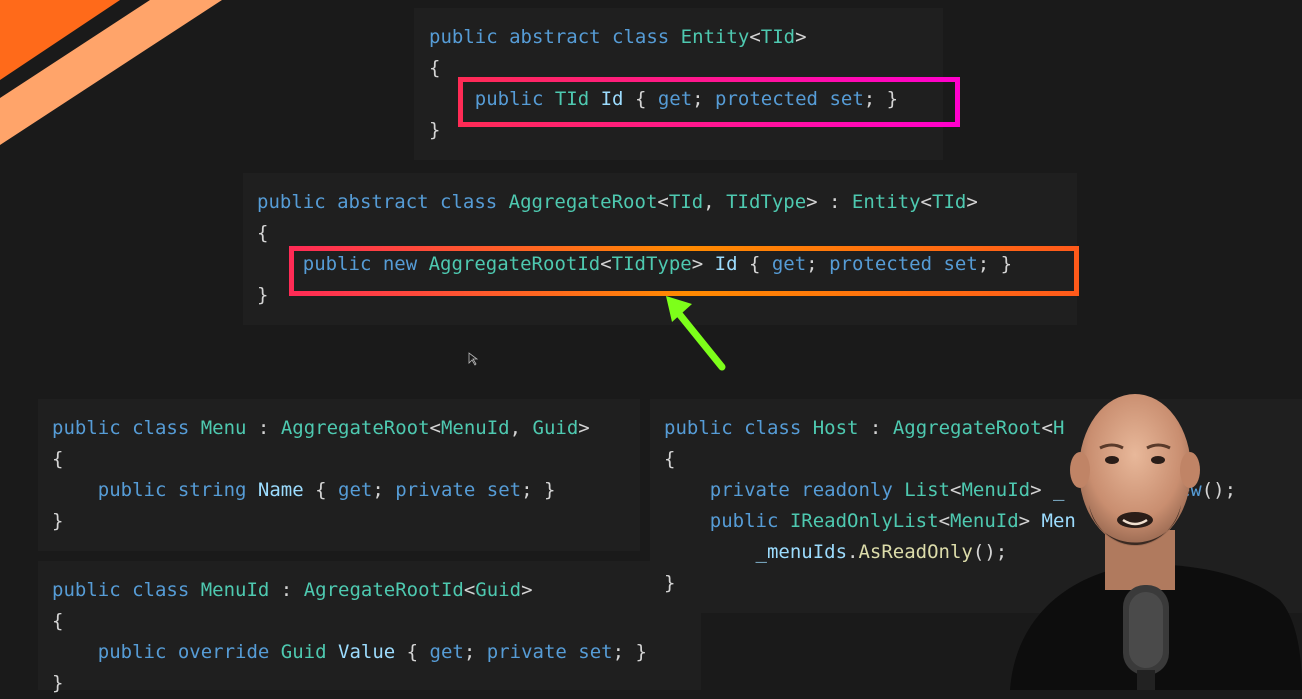  Describe the element at coordinates (223, 428) in the screenshot. I see `code-token: Menu` at that location.